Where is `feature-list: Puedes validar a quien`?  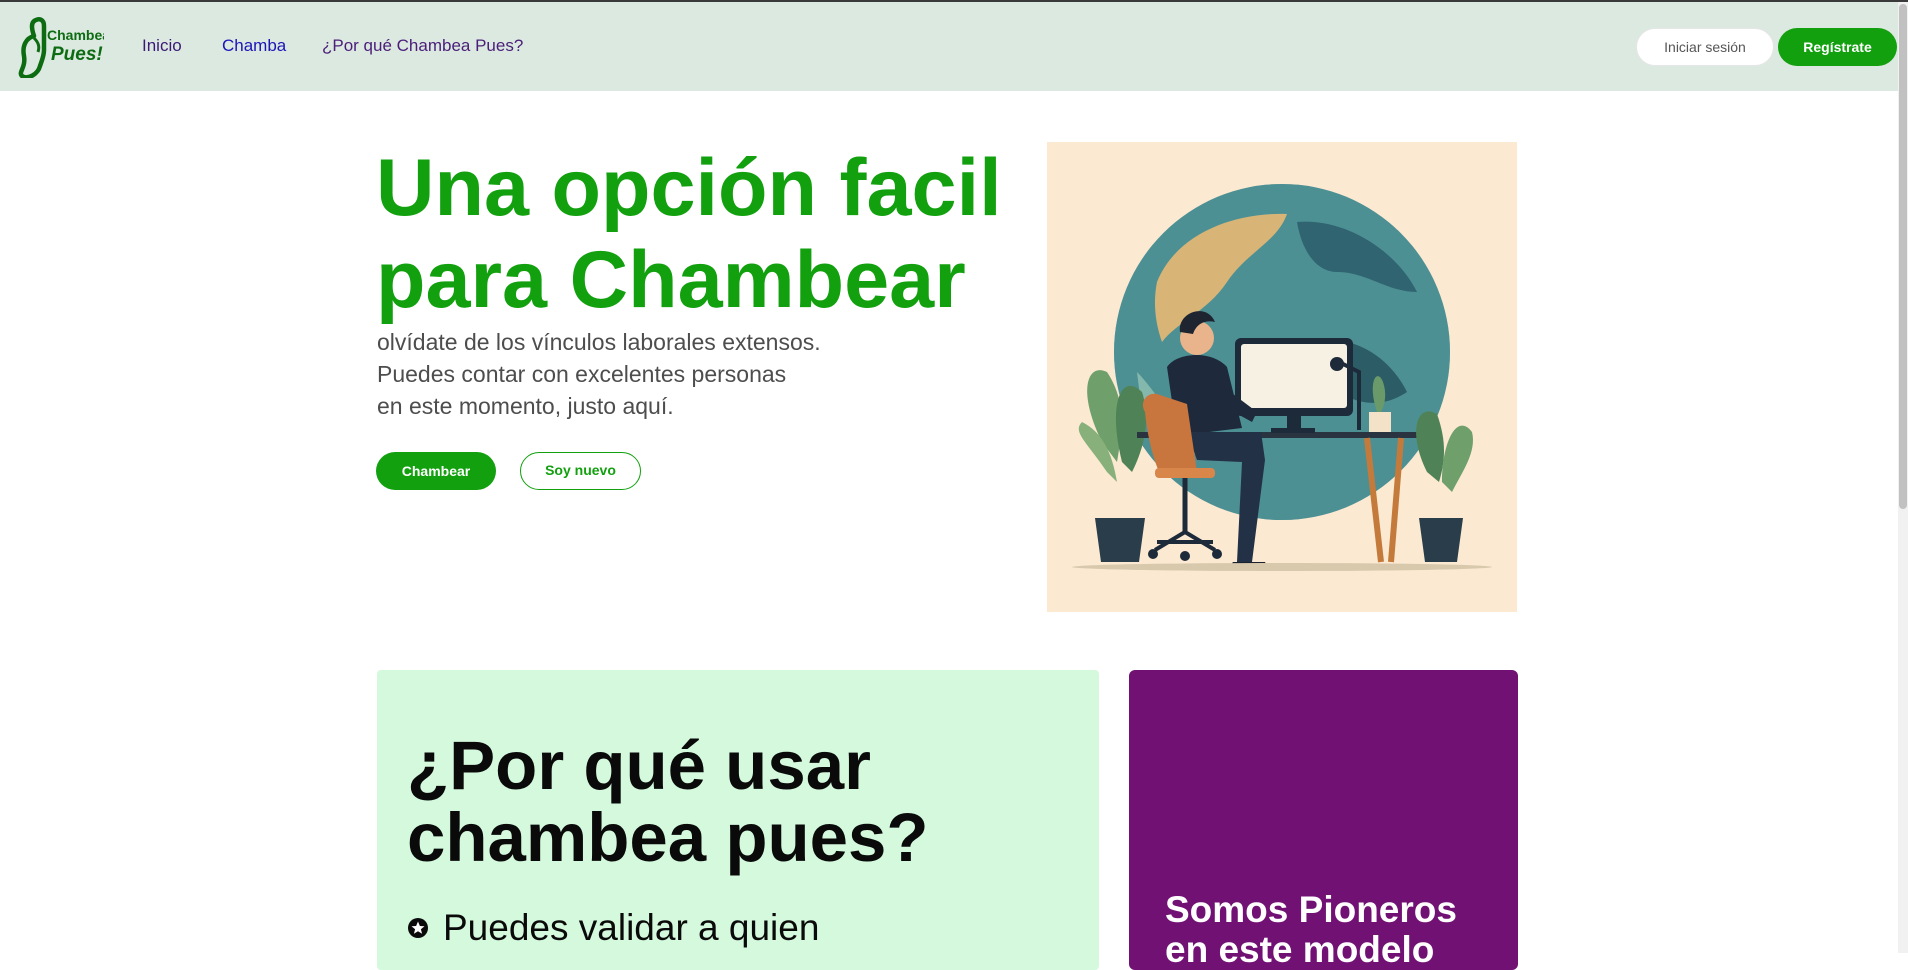
feature-list: Puedes validar a quien is located at coordinates (613, 928).